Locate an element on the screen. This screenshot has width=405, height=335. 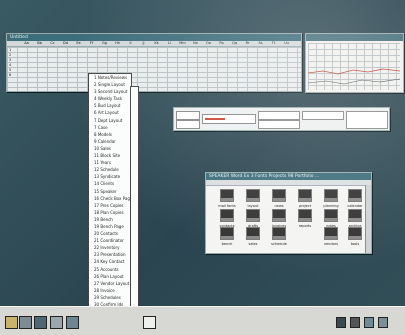
menu-item: 9 Calendar is located at coordinates (110, 141).